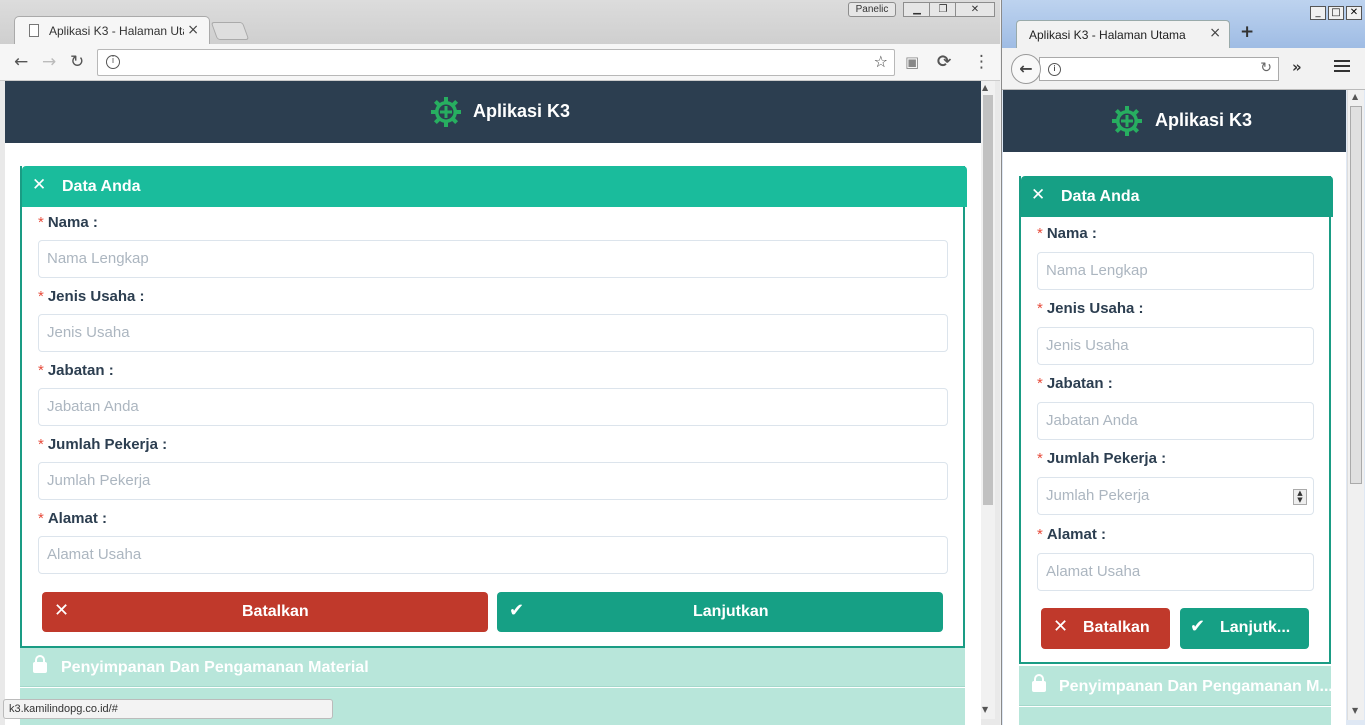  I want to click on minimize-button: ▁, so click(917, 9).